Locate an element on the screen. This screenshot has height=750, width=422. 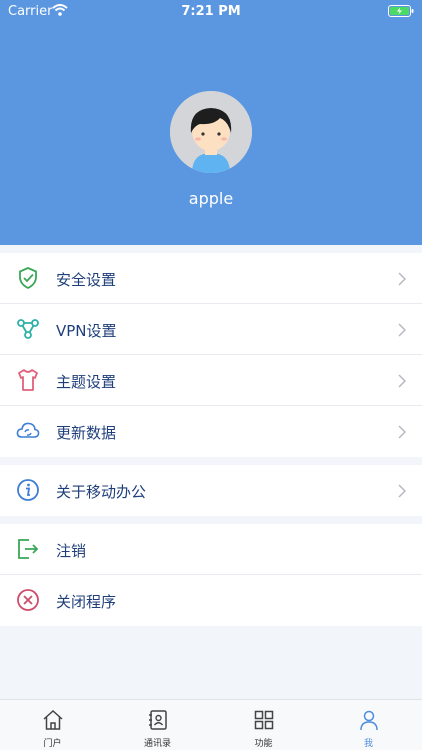
person-icon is located at coordinates (369, 720).